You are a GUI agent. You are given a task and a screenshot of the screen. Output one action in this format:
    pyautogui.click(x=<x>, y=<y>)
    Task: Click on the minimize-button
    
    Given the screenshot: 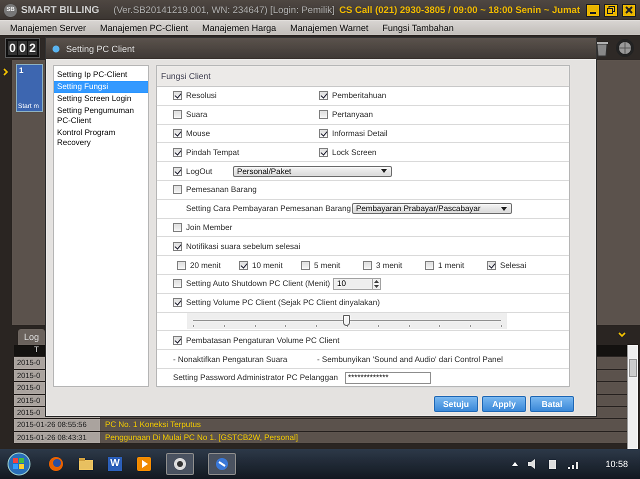 What is the action you would take?
    pyautogui.click(x=593, y=10)
    